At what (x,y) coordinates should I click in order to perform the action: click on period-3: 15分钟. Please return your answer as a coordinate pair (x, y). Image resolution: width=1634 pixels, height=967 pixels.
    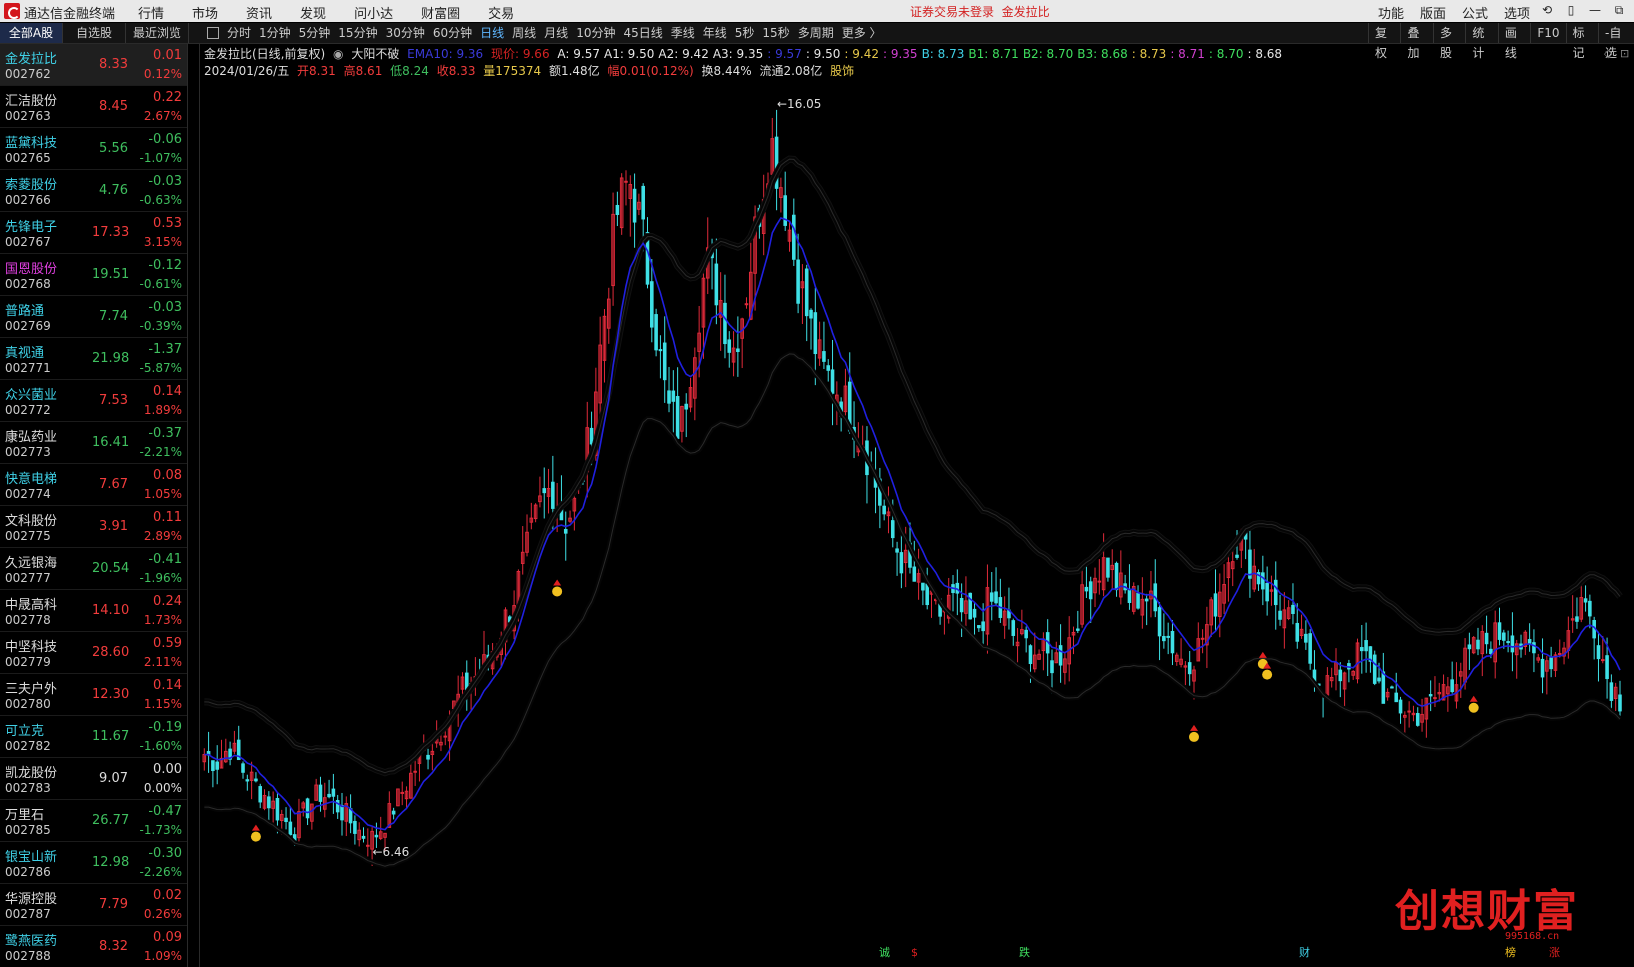
    Looking at the image, I should click on (357, 33).